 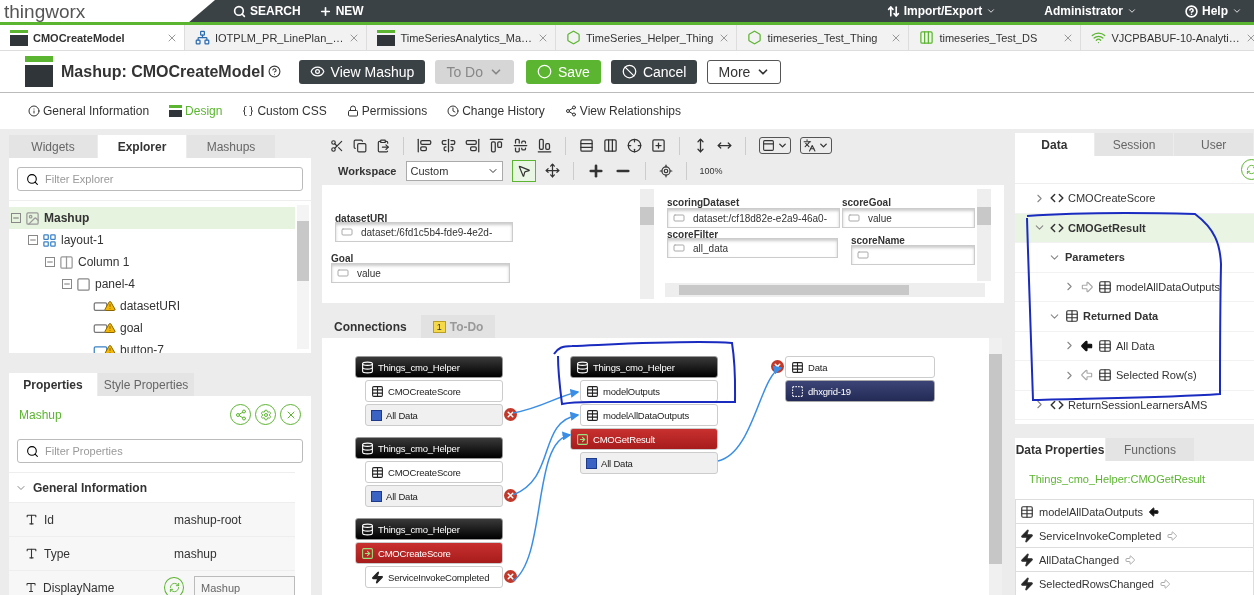 What do you see at coordinates (775, 145) in the screenshot?
I see `layout-dropdown` at bounding box center [775, 145].